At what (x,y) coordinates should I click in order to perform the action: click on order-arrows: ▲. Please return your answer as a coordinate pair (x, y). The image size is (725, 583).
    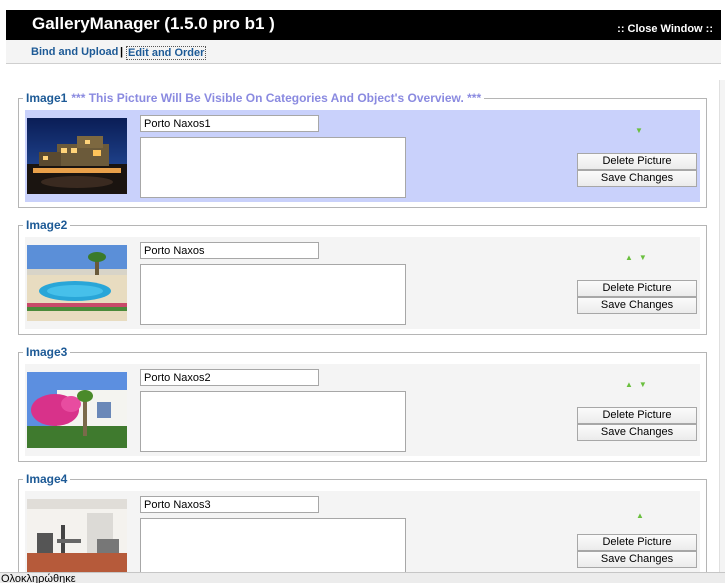
    Looking at the image, I should click on (643, 515).